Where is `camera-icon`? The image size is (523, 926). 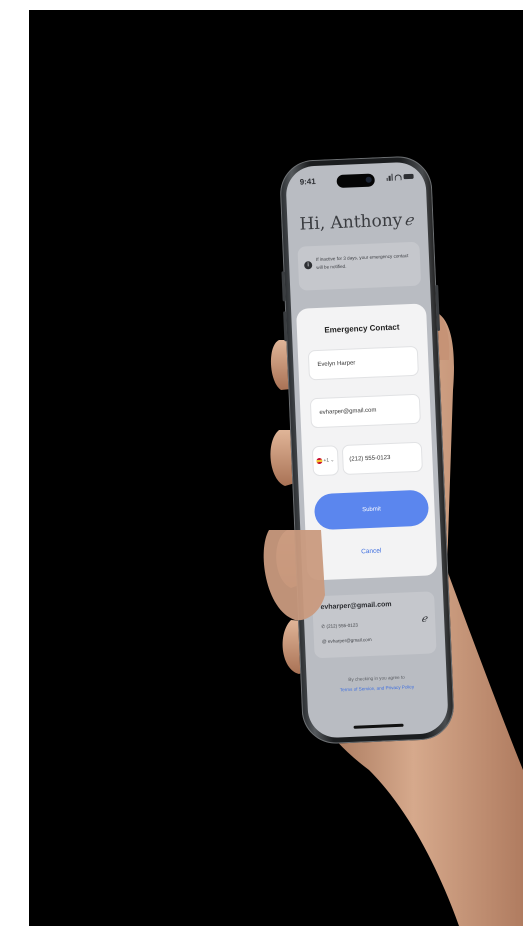 camera-icon is located at coordinates (368, 179).